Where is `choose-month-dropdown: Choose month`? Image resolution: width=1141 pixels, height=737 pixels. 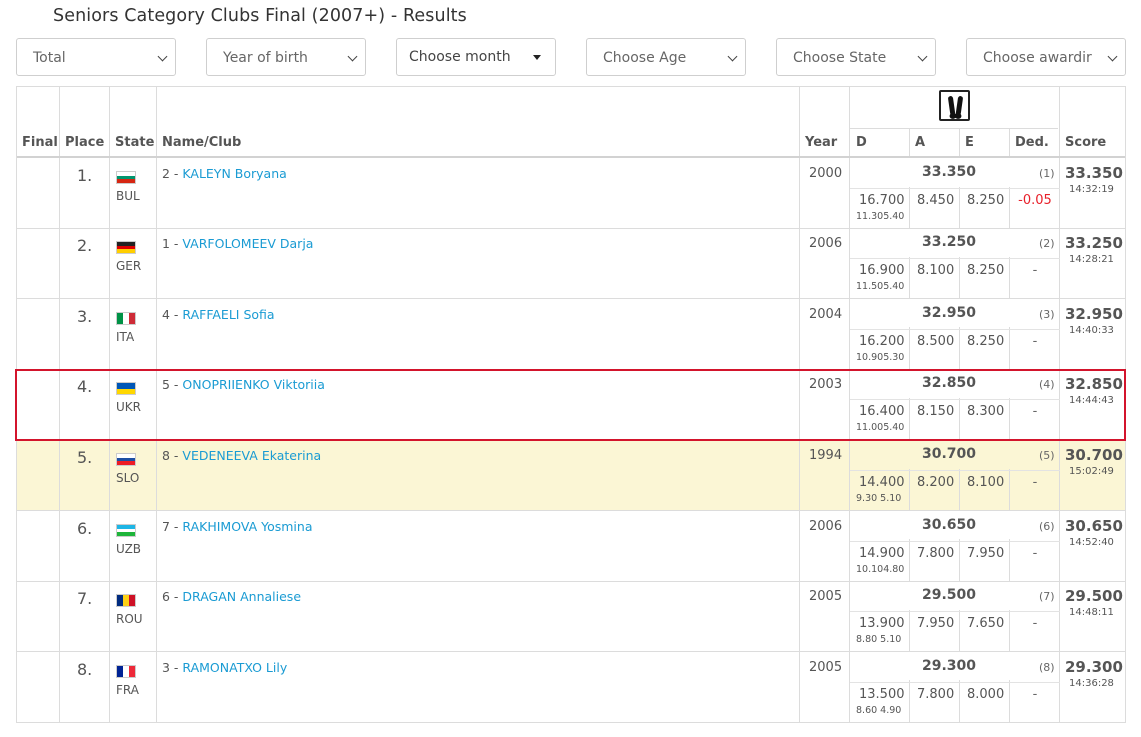 choose-month-dropdown: Choose month is located at coordinates (476, 57).